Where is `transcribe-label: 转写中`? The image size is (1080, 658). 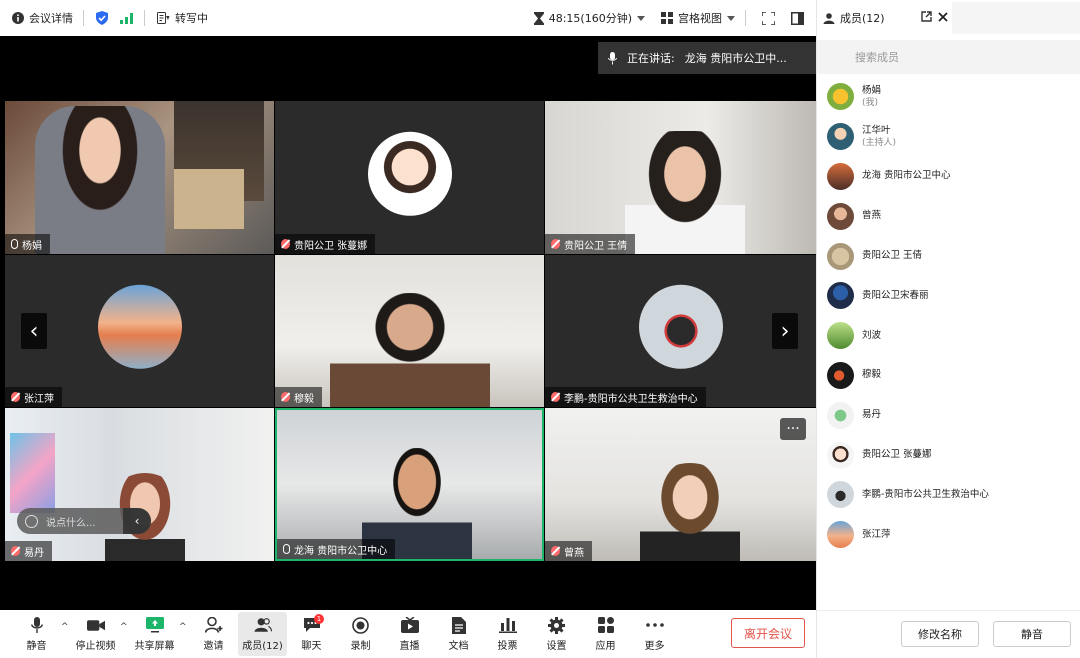
transcribe-label: 转写中 is located at coordinates (191, 18).